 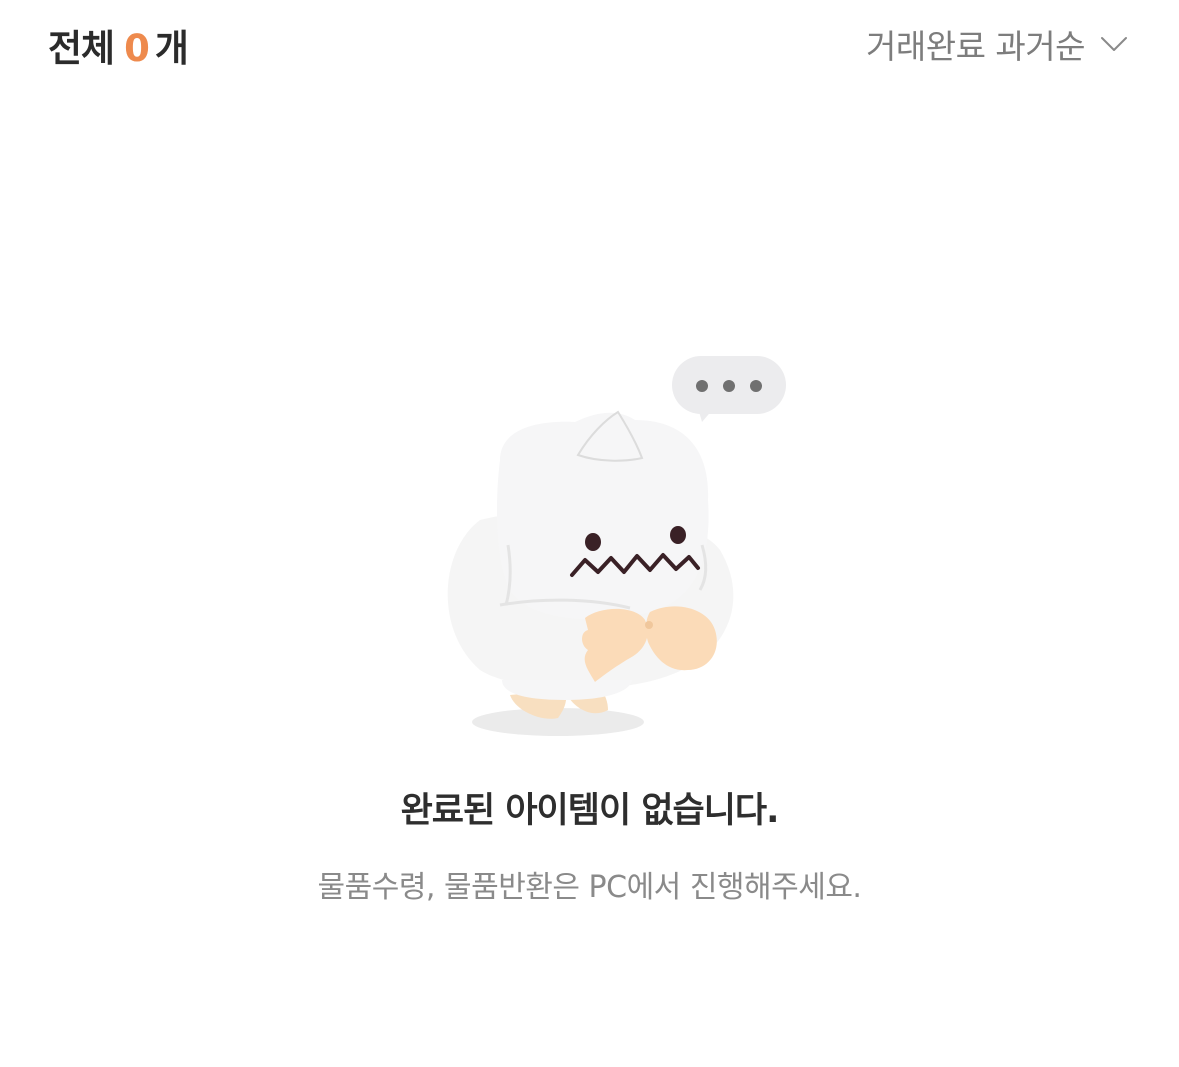 I want to click on total-count-label: 전체 0 개, so click(x=118, y=45).